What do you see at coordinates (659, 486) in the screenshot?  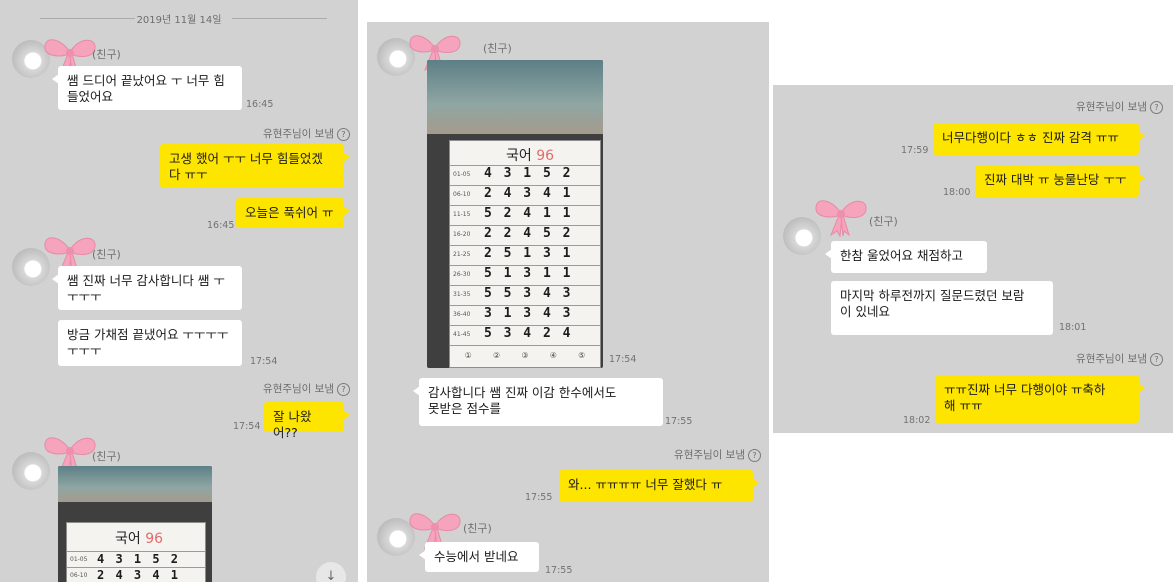 I see `my-message-bubble: 와... ㅠㅠㅠㅠ 너무 잘했다 ㅠ` at bounding box center [659, 486].